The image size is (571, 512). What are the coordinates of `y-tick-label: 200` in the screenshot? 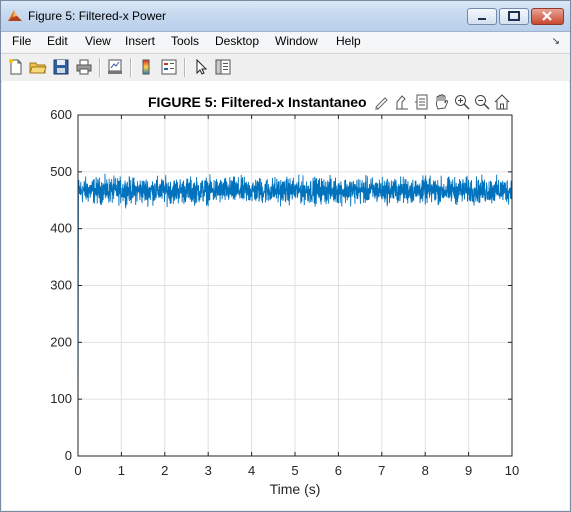 It's located at (61, 341).